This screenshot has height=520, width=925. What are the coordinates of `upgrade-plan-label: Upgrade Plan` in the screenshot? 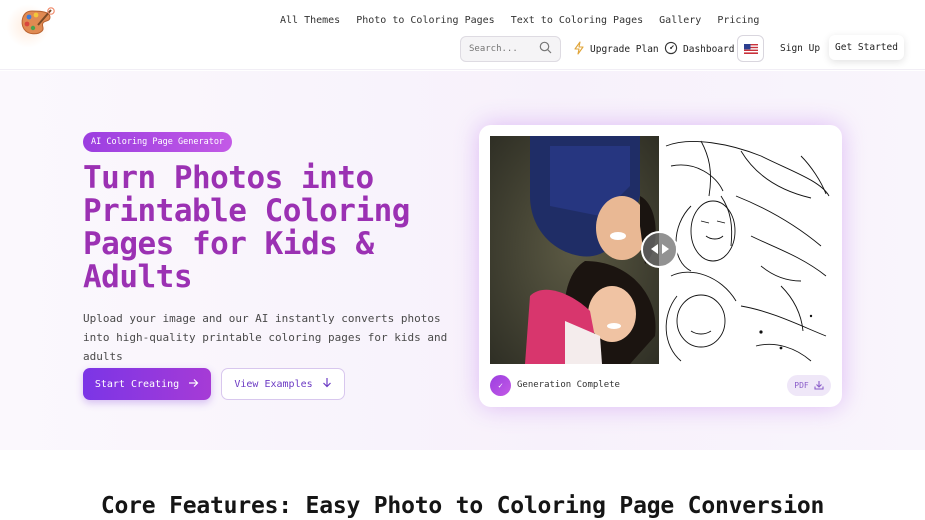 It's located at (624, 49).